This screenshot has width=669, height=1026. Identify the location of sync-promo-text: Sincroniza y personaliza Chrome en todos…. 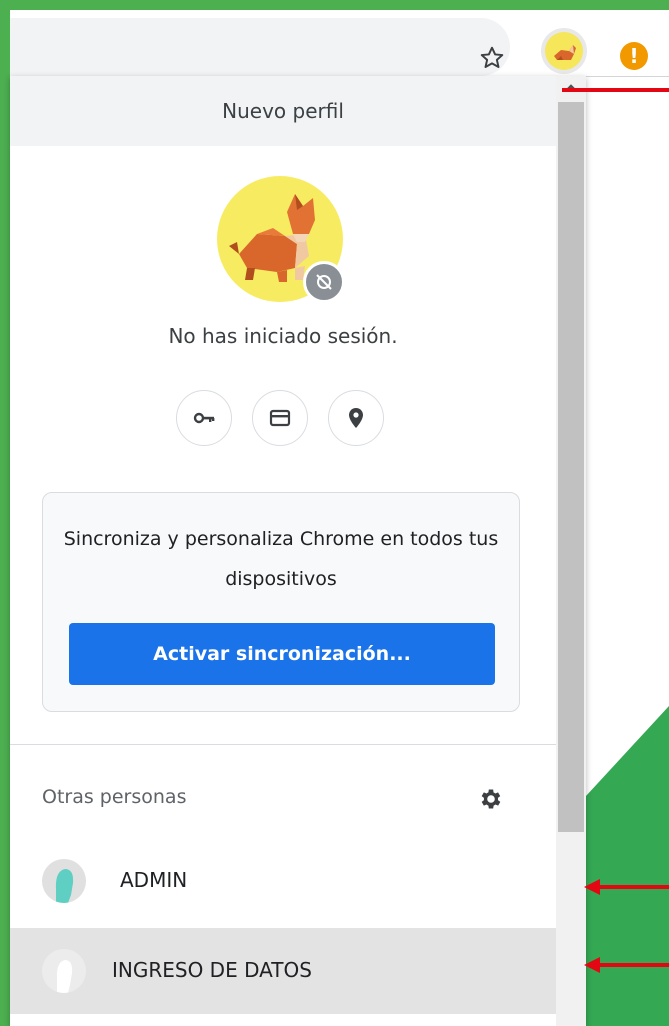
(281, 559).